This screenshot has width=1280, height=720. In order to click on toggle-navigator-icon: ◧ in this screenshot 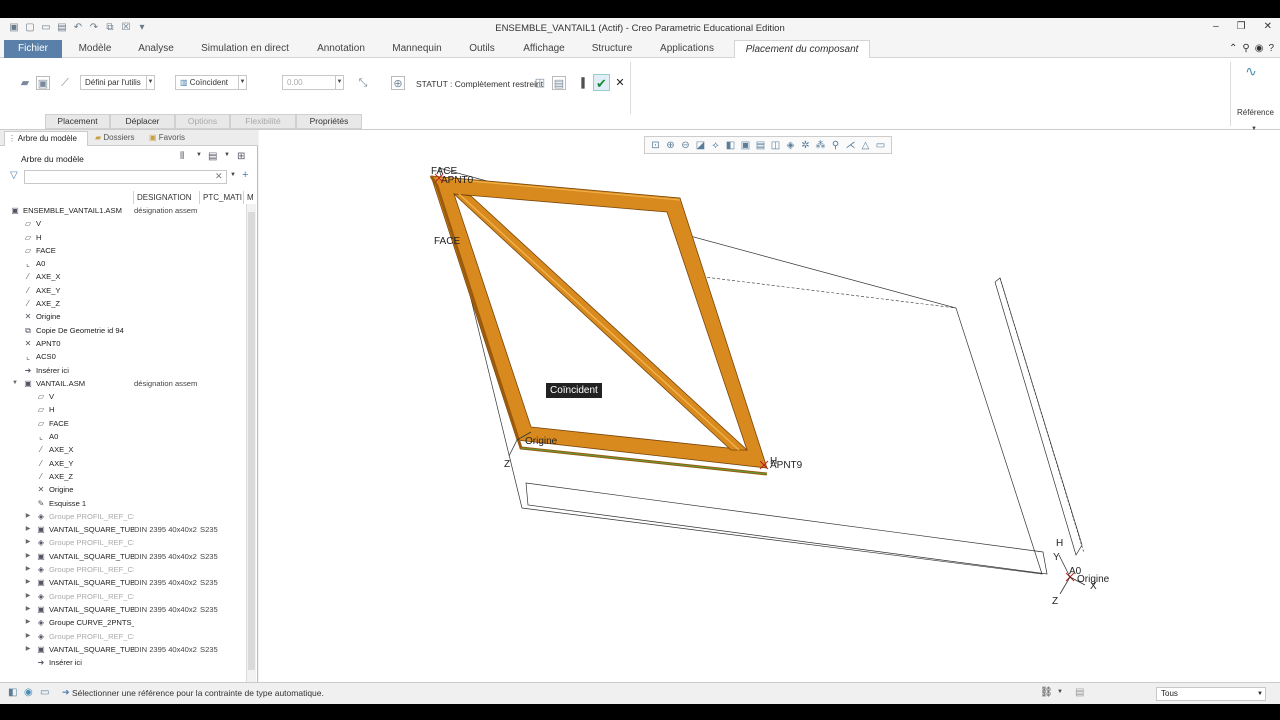, I will do `click(12, 692)`.